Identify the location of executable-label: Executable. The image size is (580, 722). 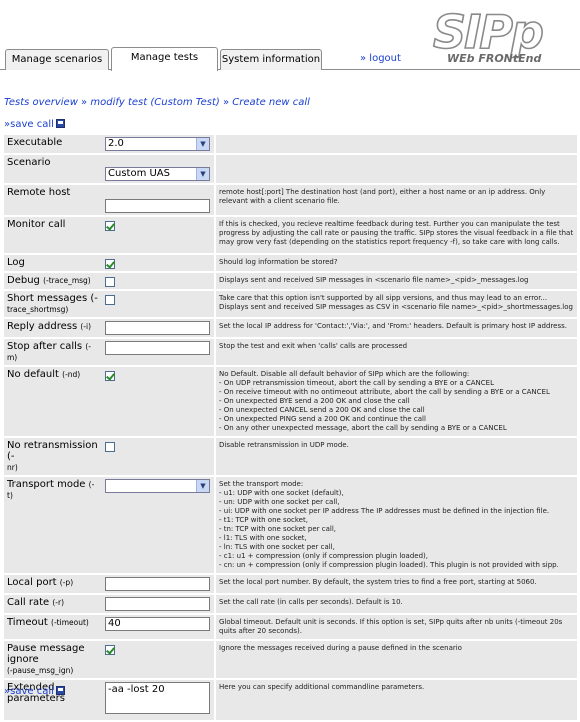
(53, 144).